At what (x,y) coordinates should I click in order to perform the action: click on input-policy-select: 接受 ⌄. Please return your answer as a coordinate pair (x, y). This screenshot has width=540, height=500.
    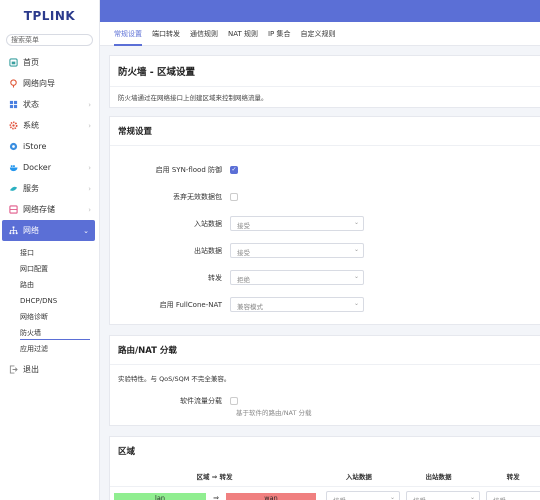
    Looking at the image, I should click on (297, 223).